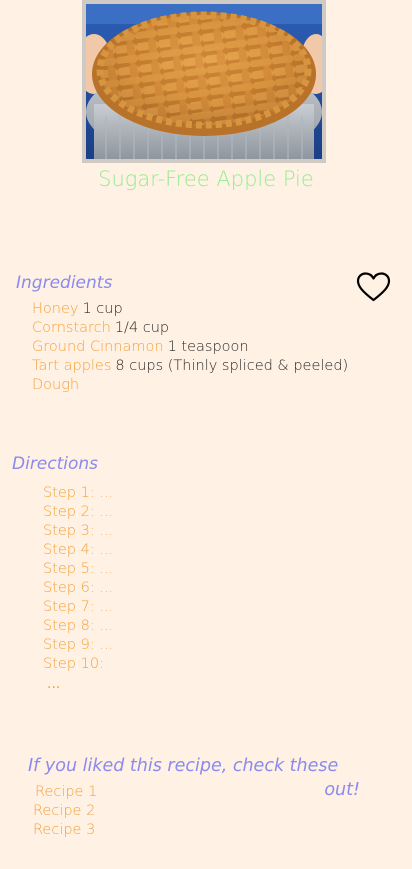 The height and width of the screenshot is (869, 412). Describe the element at coordinates (190, 328) in the screenshot. I see `ingredient-item: Cornstarch 1/4 cup` at that location.